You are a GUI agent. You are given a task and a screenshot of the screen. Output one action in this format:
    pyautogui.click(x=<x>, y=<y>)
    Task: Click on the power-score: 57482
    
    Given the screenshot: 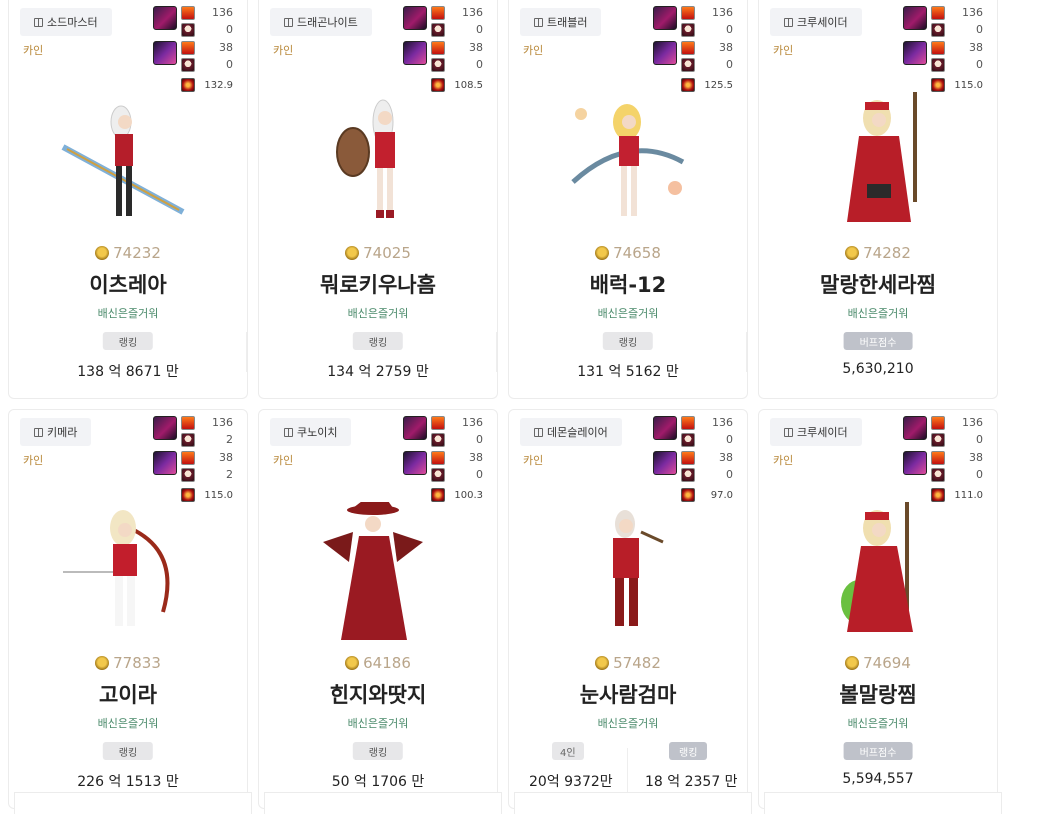 What is the action you would take?
    pyautogui.click(x=628, y=663)
    